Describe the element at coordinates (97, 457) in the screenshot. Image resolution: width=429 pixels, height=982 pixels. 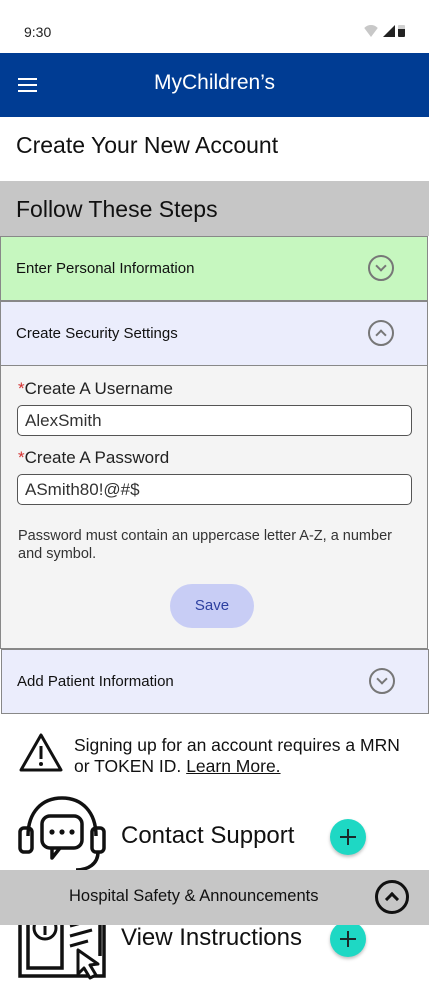
I see `password-label-text: Create A Password` at that location.